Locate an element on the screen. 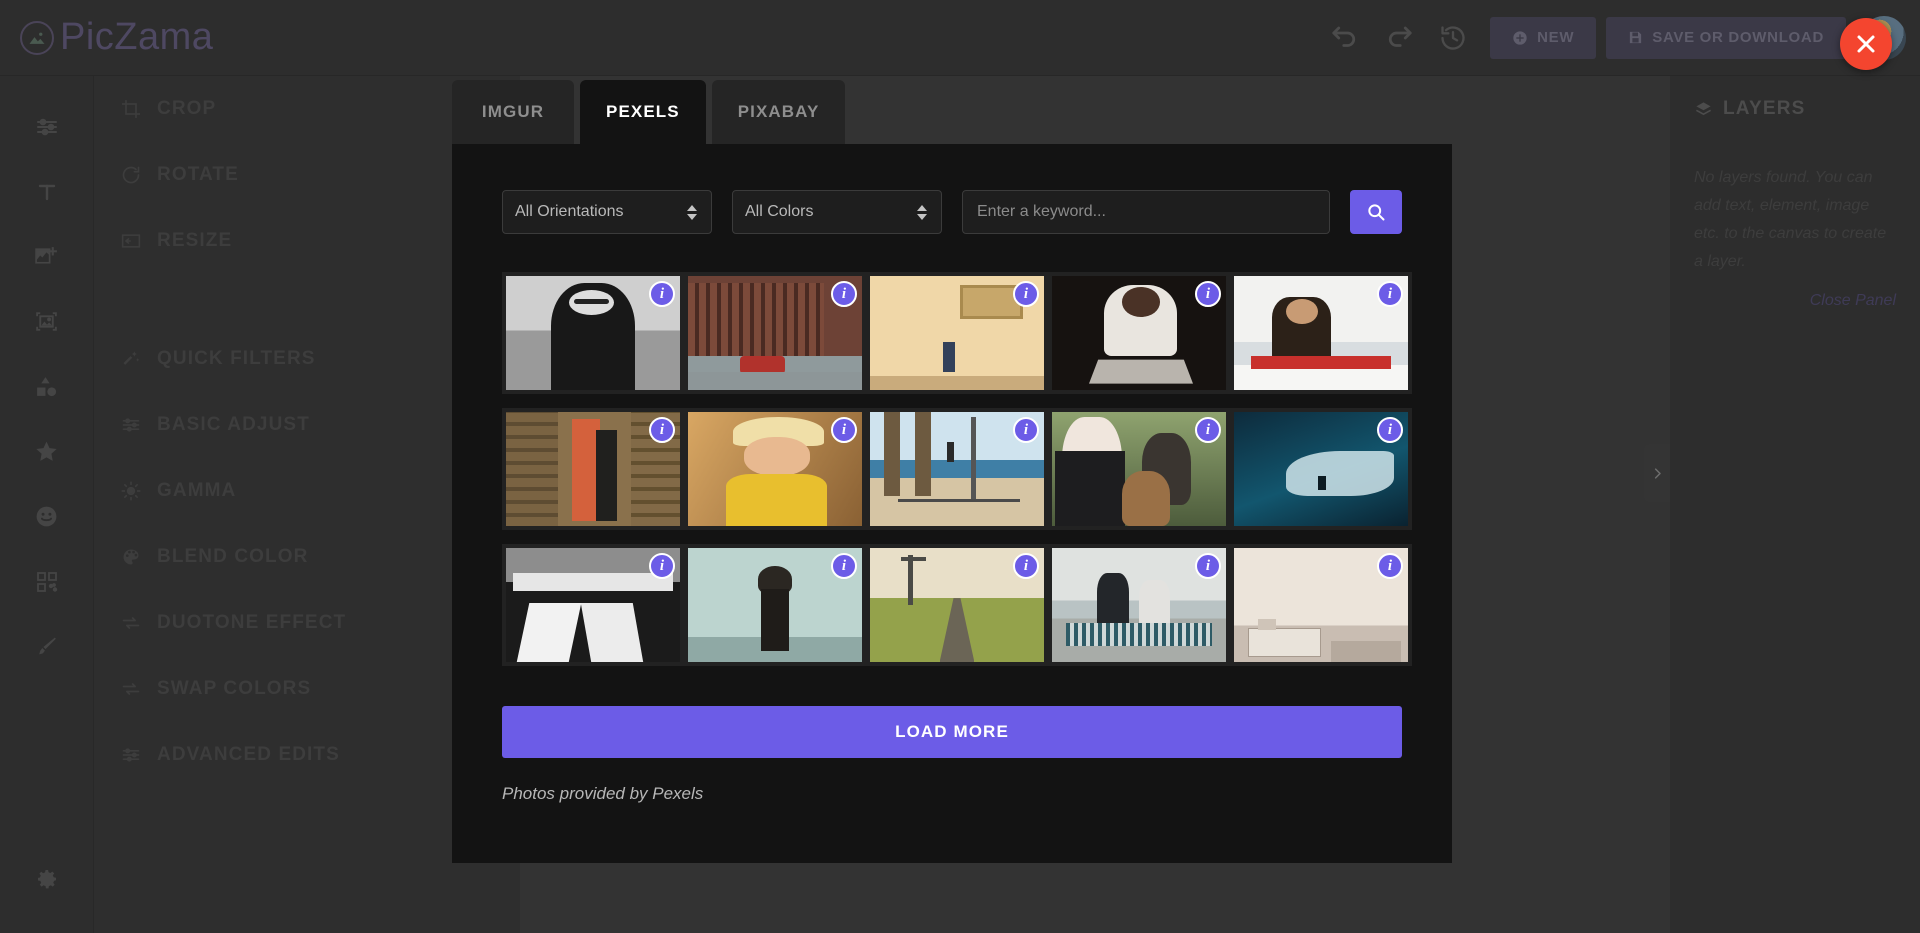 This screenshot has height=933, width=1920. close-icon is located at coordinates (1866, 44).